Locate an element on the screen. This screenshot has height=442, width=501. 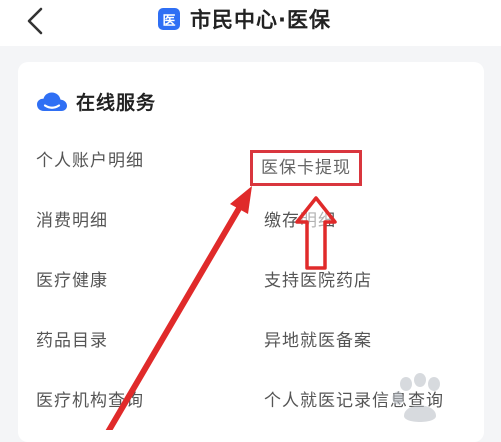
section-header: 在线服务 is located at coordinates (96, 101).